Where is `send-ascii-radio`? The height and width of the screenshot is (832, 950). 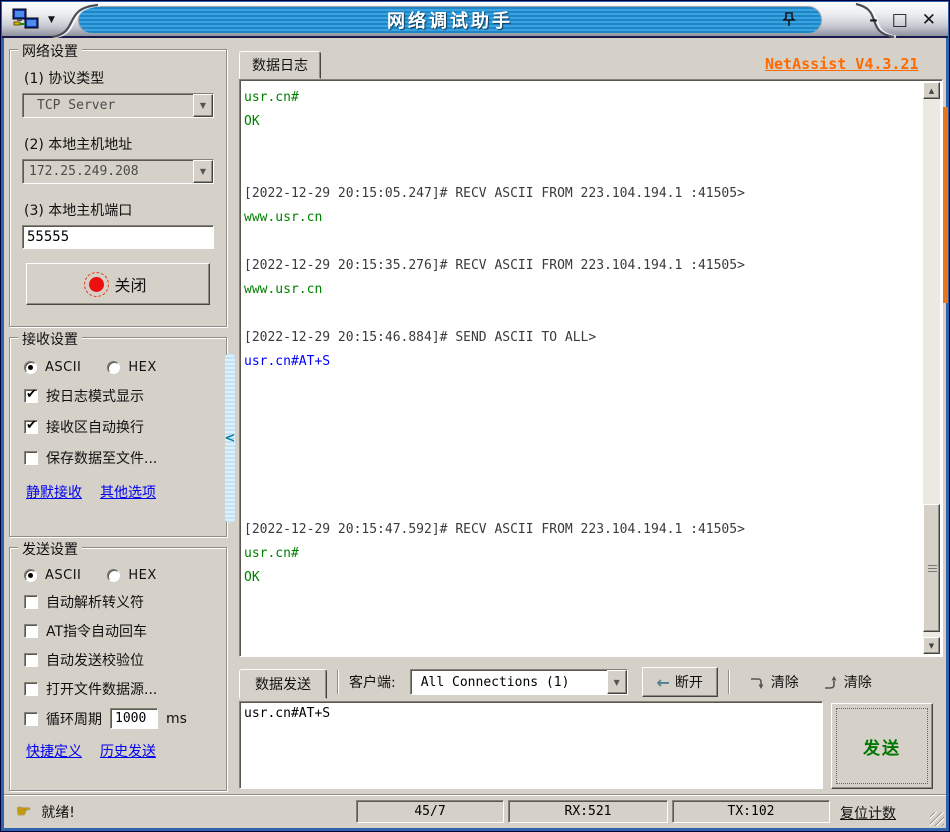 send-ascii-radio is located at coordinates (30, 575).